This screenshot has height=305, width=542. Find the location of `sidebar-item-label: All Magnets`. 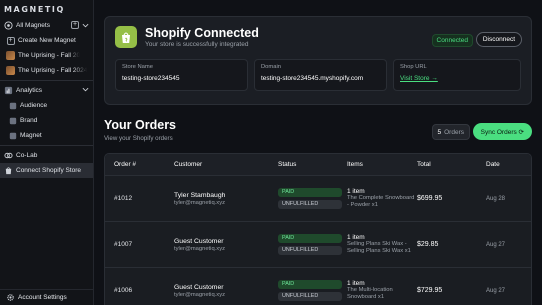

sidebar-item-label: All Magnets is located at coordinates (33, 25).